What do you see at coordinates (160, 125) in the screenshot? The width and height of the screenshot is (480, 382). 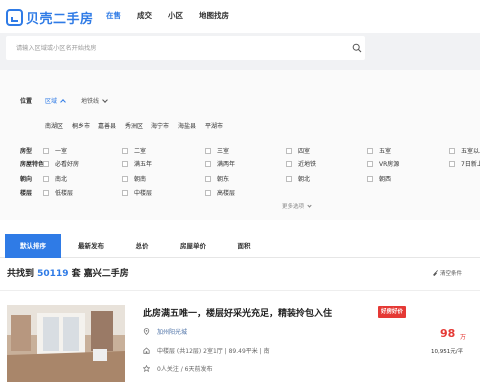 I see `district-haining: 海宁市` at bounding box center [160, 125].